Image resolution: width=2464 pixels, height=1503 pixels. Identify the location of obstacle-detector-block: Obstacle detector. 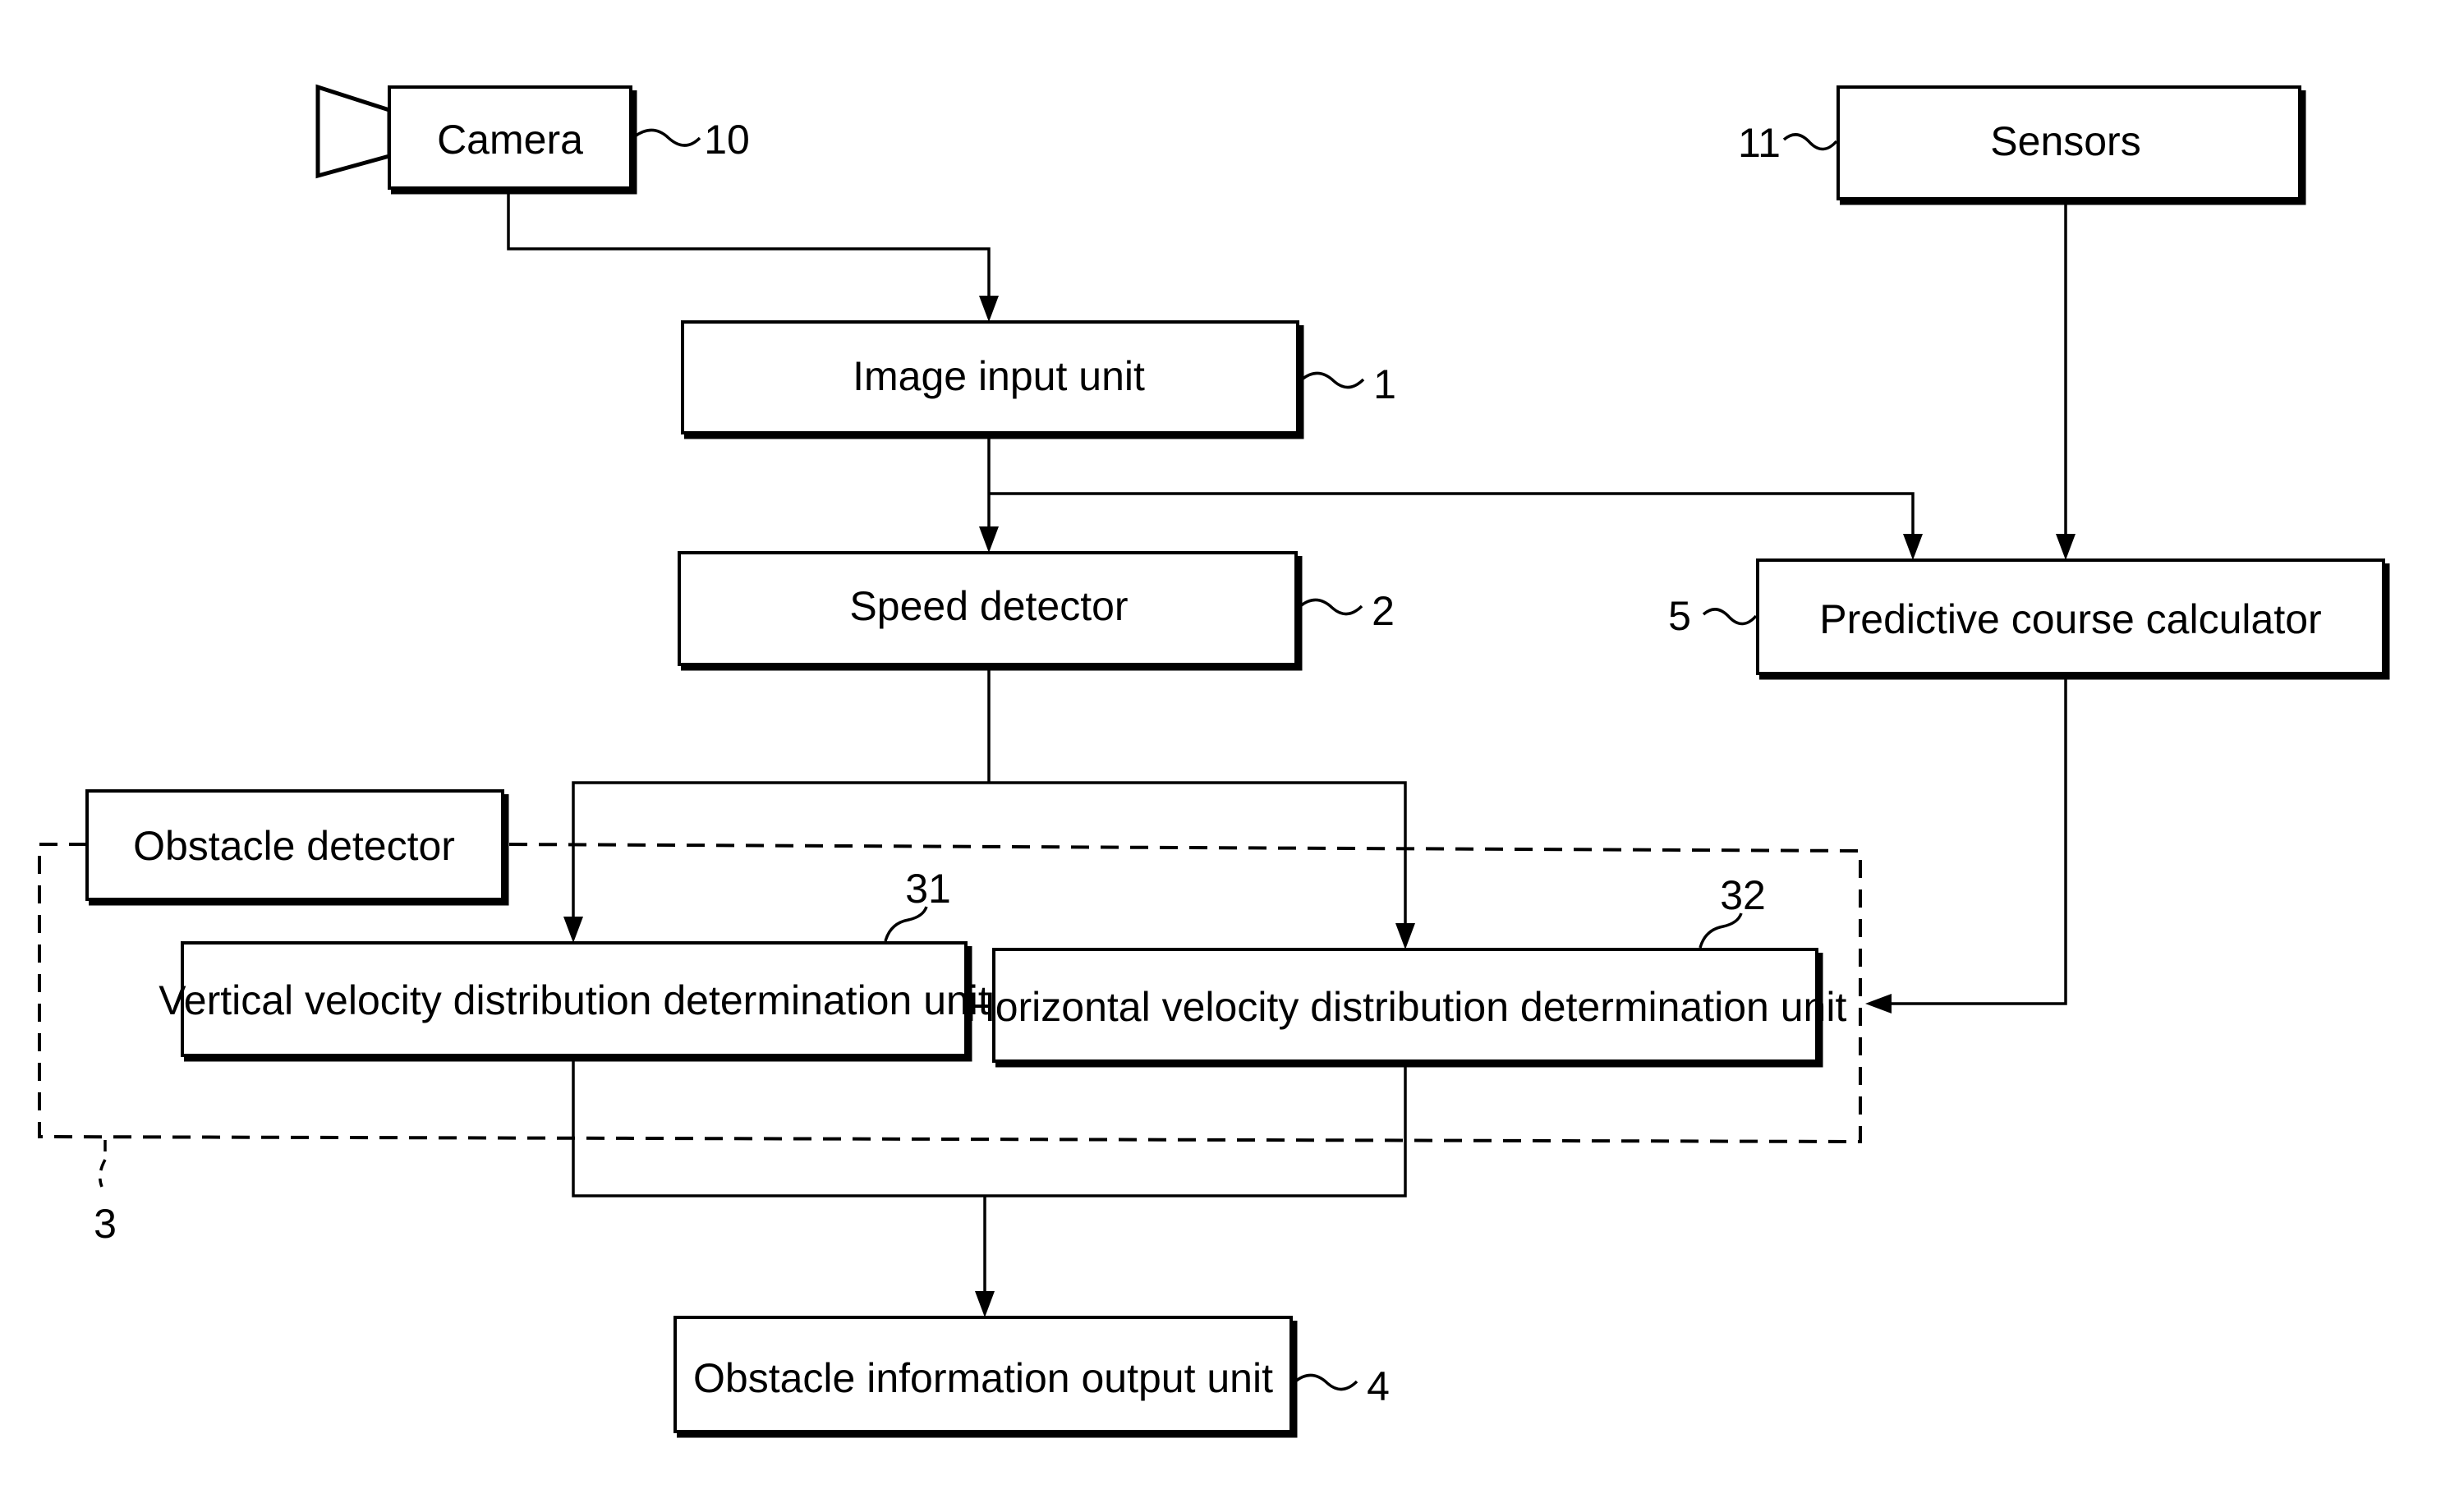
(297, 847).